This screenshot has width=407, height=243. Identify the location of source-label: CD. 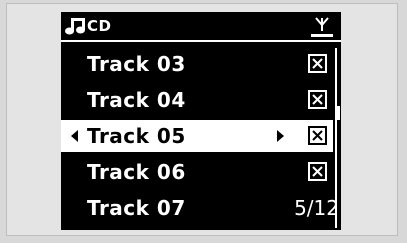
(99, 26).